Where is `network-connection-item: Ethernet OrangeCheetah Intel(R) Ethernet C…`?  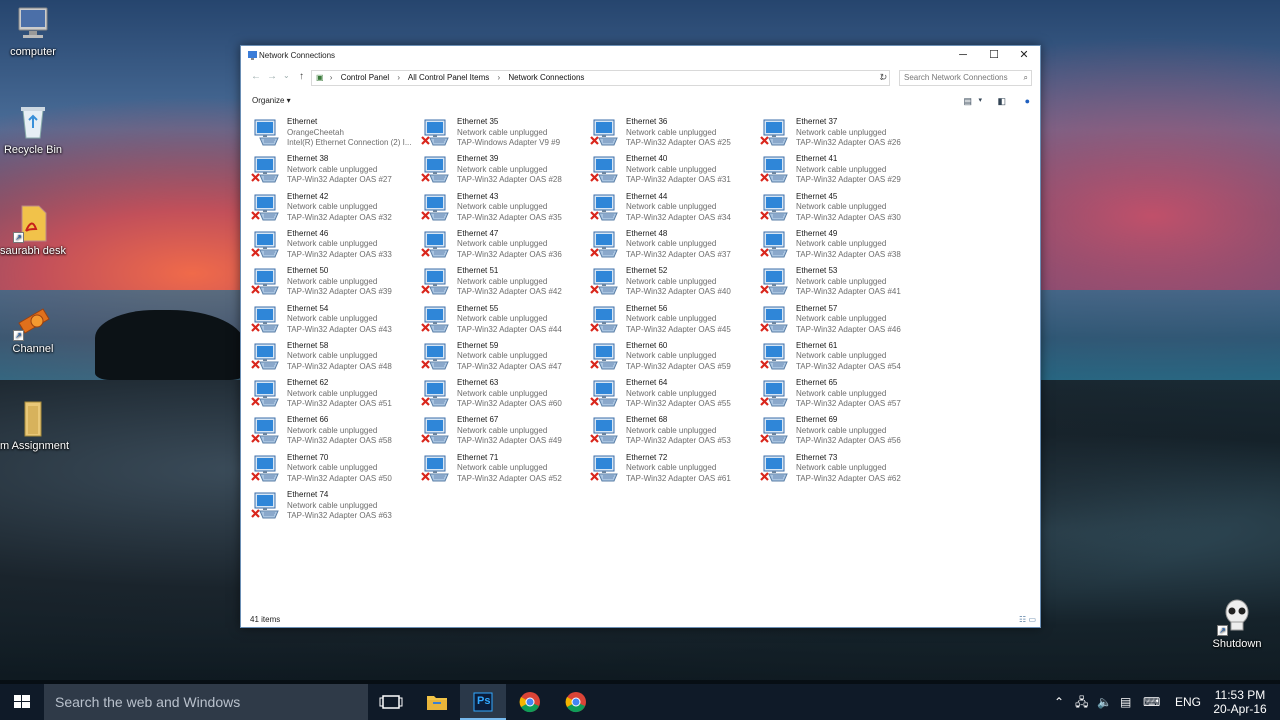
network-connection-item: Ethernet OrangeCheetah Intel(R) Ethernet C… is located at coordinates (333, 133).